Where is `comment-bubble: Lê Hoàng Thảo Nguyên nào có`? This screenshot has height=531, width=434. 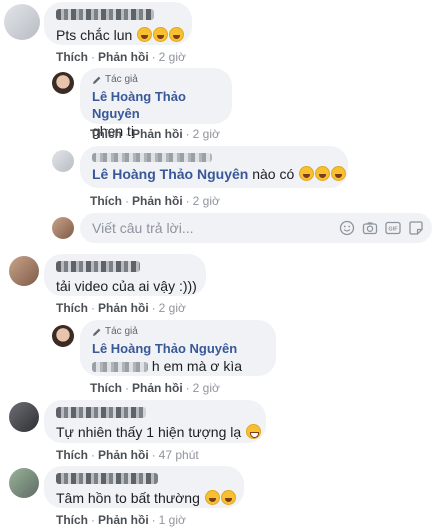
comment-bubble: Lê Hoàng Thảo Nguyên nào có is located at coordinates (214, 167).